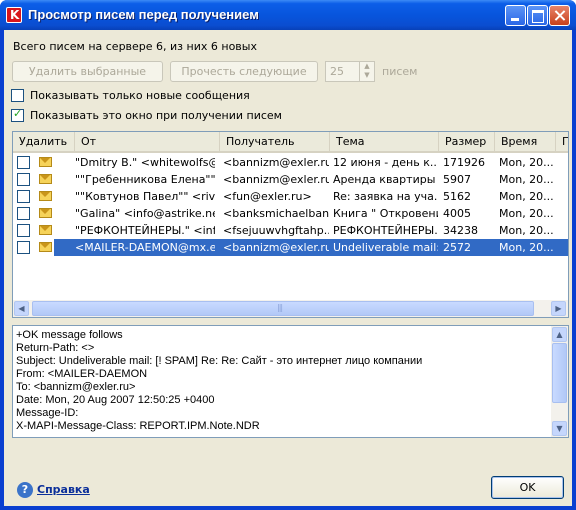 The width and height of the screenshot is (576, 510). I want to click on spinner-arrows: ▲ ▼, so click(366, 71).